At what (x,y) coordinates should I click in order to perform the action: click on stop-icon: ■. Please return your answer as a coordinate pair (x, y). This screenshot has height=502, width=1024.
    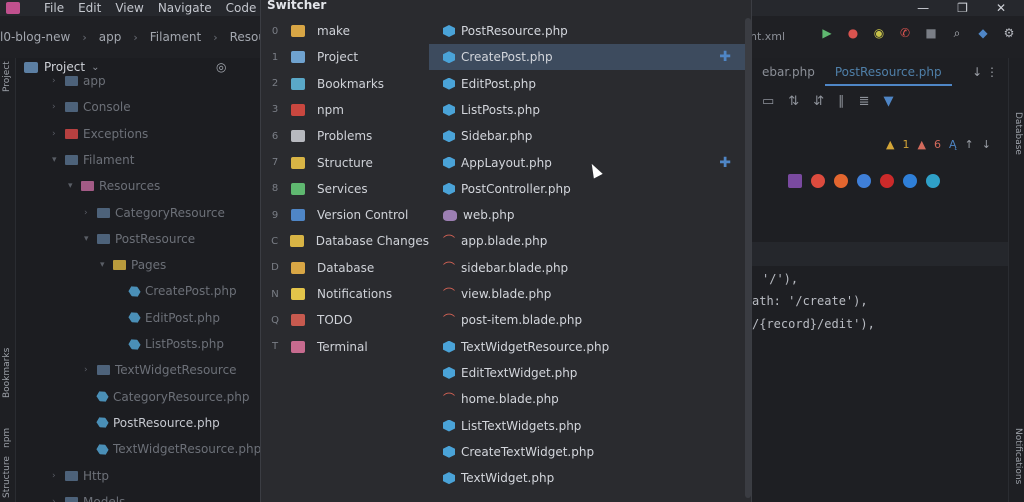
    Looking at the image, I should click on (931, 33).